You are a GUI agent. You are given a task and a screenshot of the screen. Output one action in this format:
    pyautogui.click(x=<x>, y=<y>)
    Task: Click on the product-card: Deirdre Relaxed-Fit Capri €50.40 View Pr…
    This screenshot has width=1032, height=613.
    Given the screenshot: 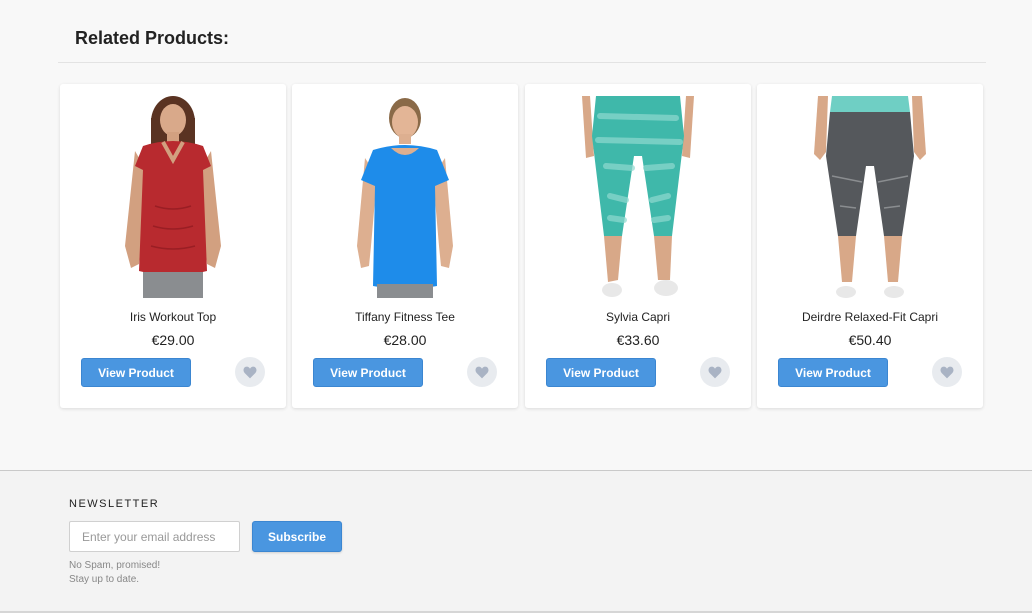 What is the action you would take?
    pyautogui.click(x=870, y=246)
    